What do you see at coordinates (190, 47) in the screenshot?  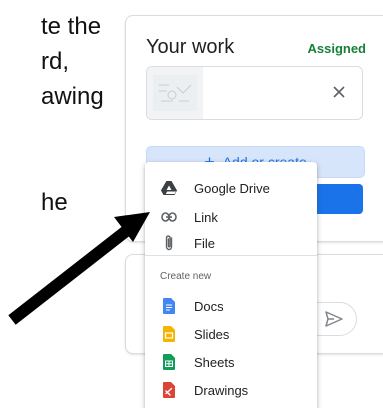 I see `your-work-title: Your work` at bounding box center [190, 47].